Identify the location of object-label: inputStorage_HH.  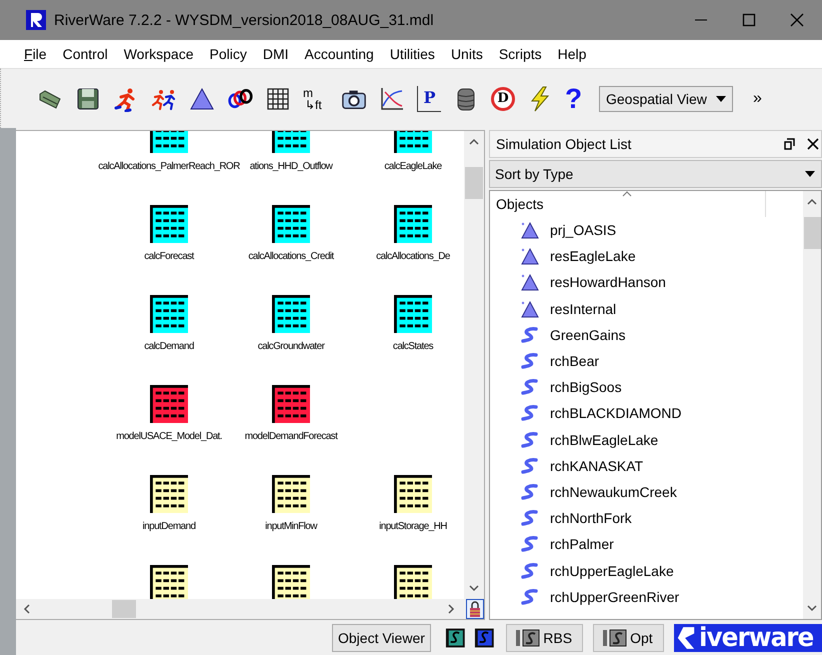
(413, 526).